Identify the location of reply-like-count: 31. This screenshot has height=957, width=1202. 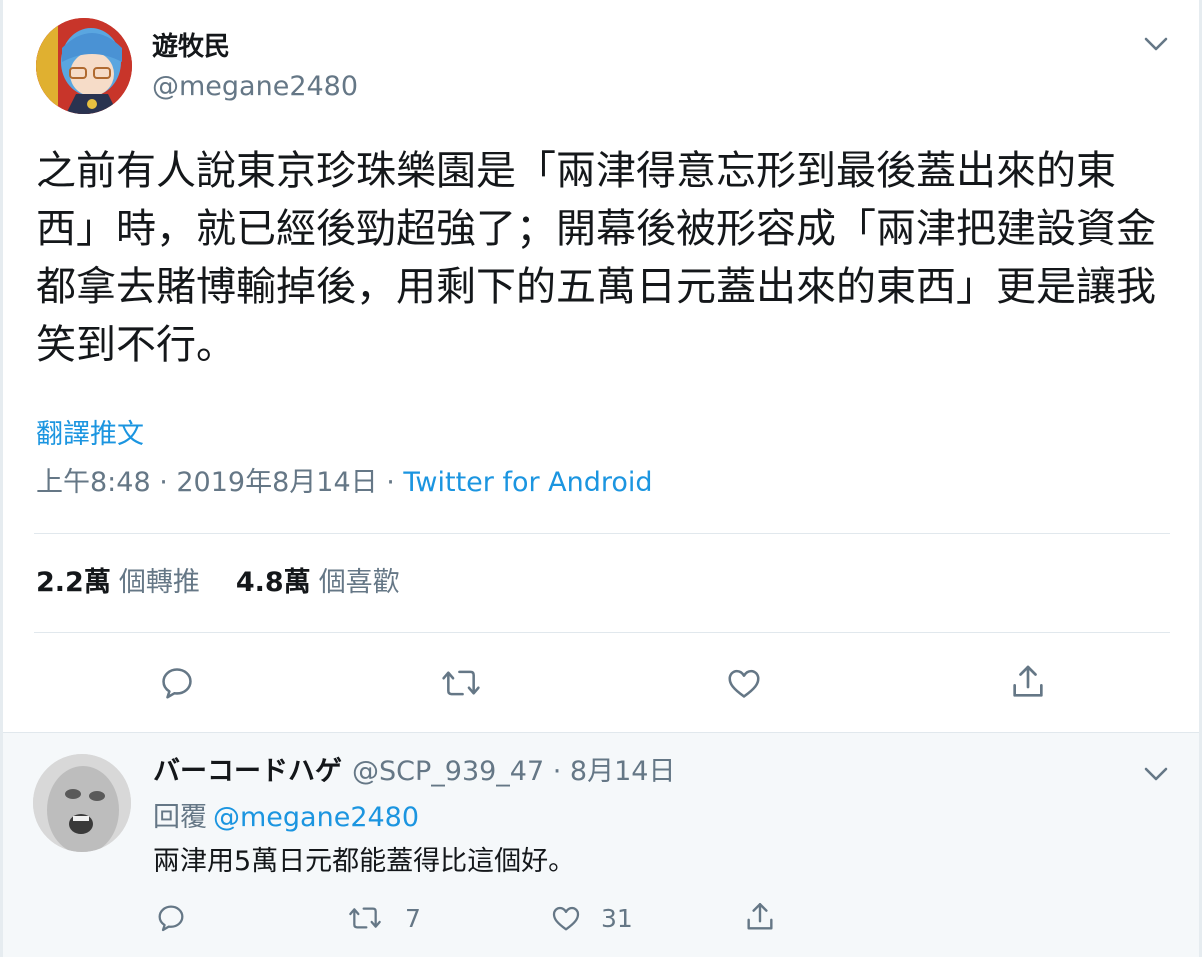
(617, 919).